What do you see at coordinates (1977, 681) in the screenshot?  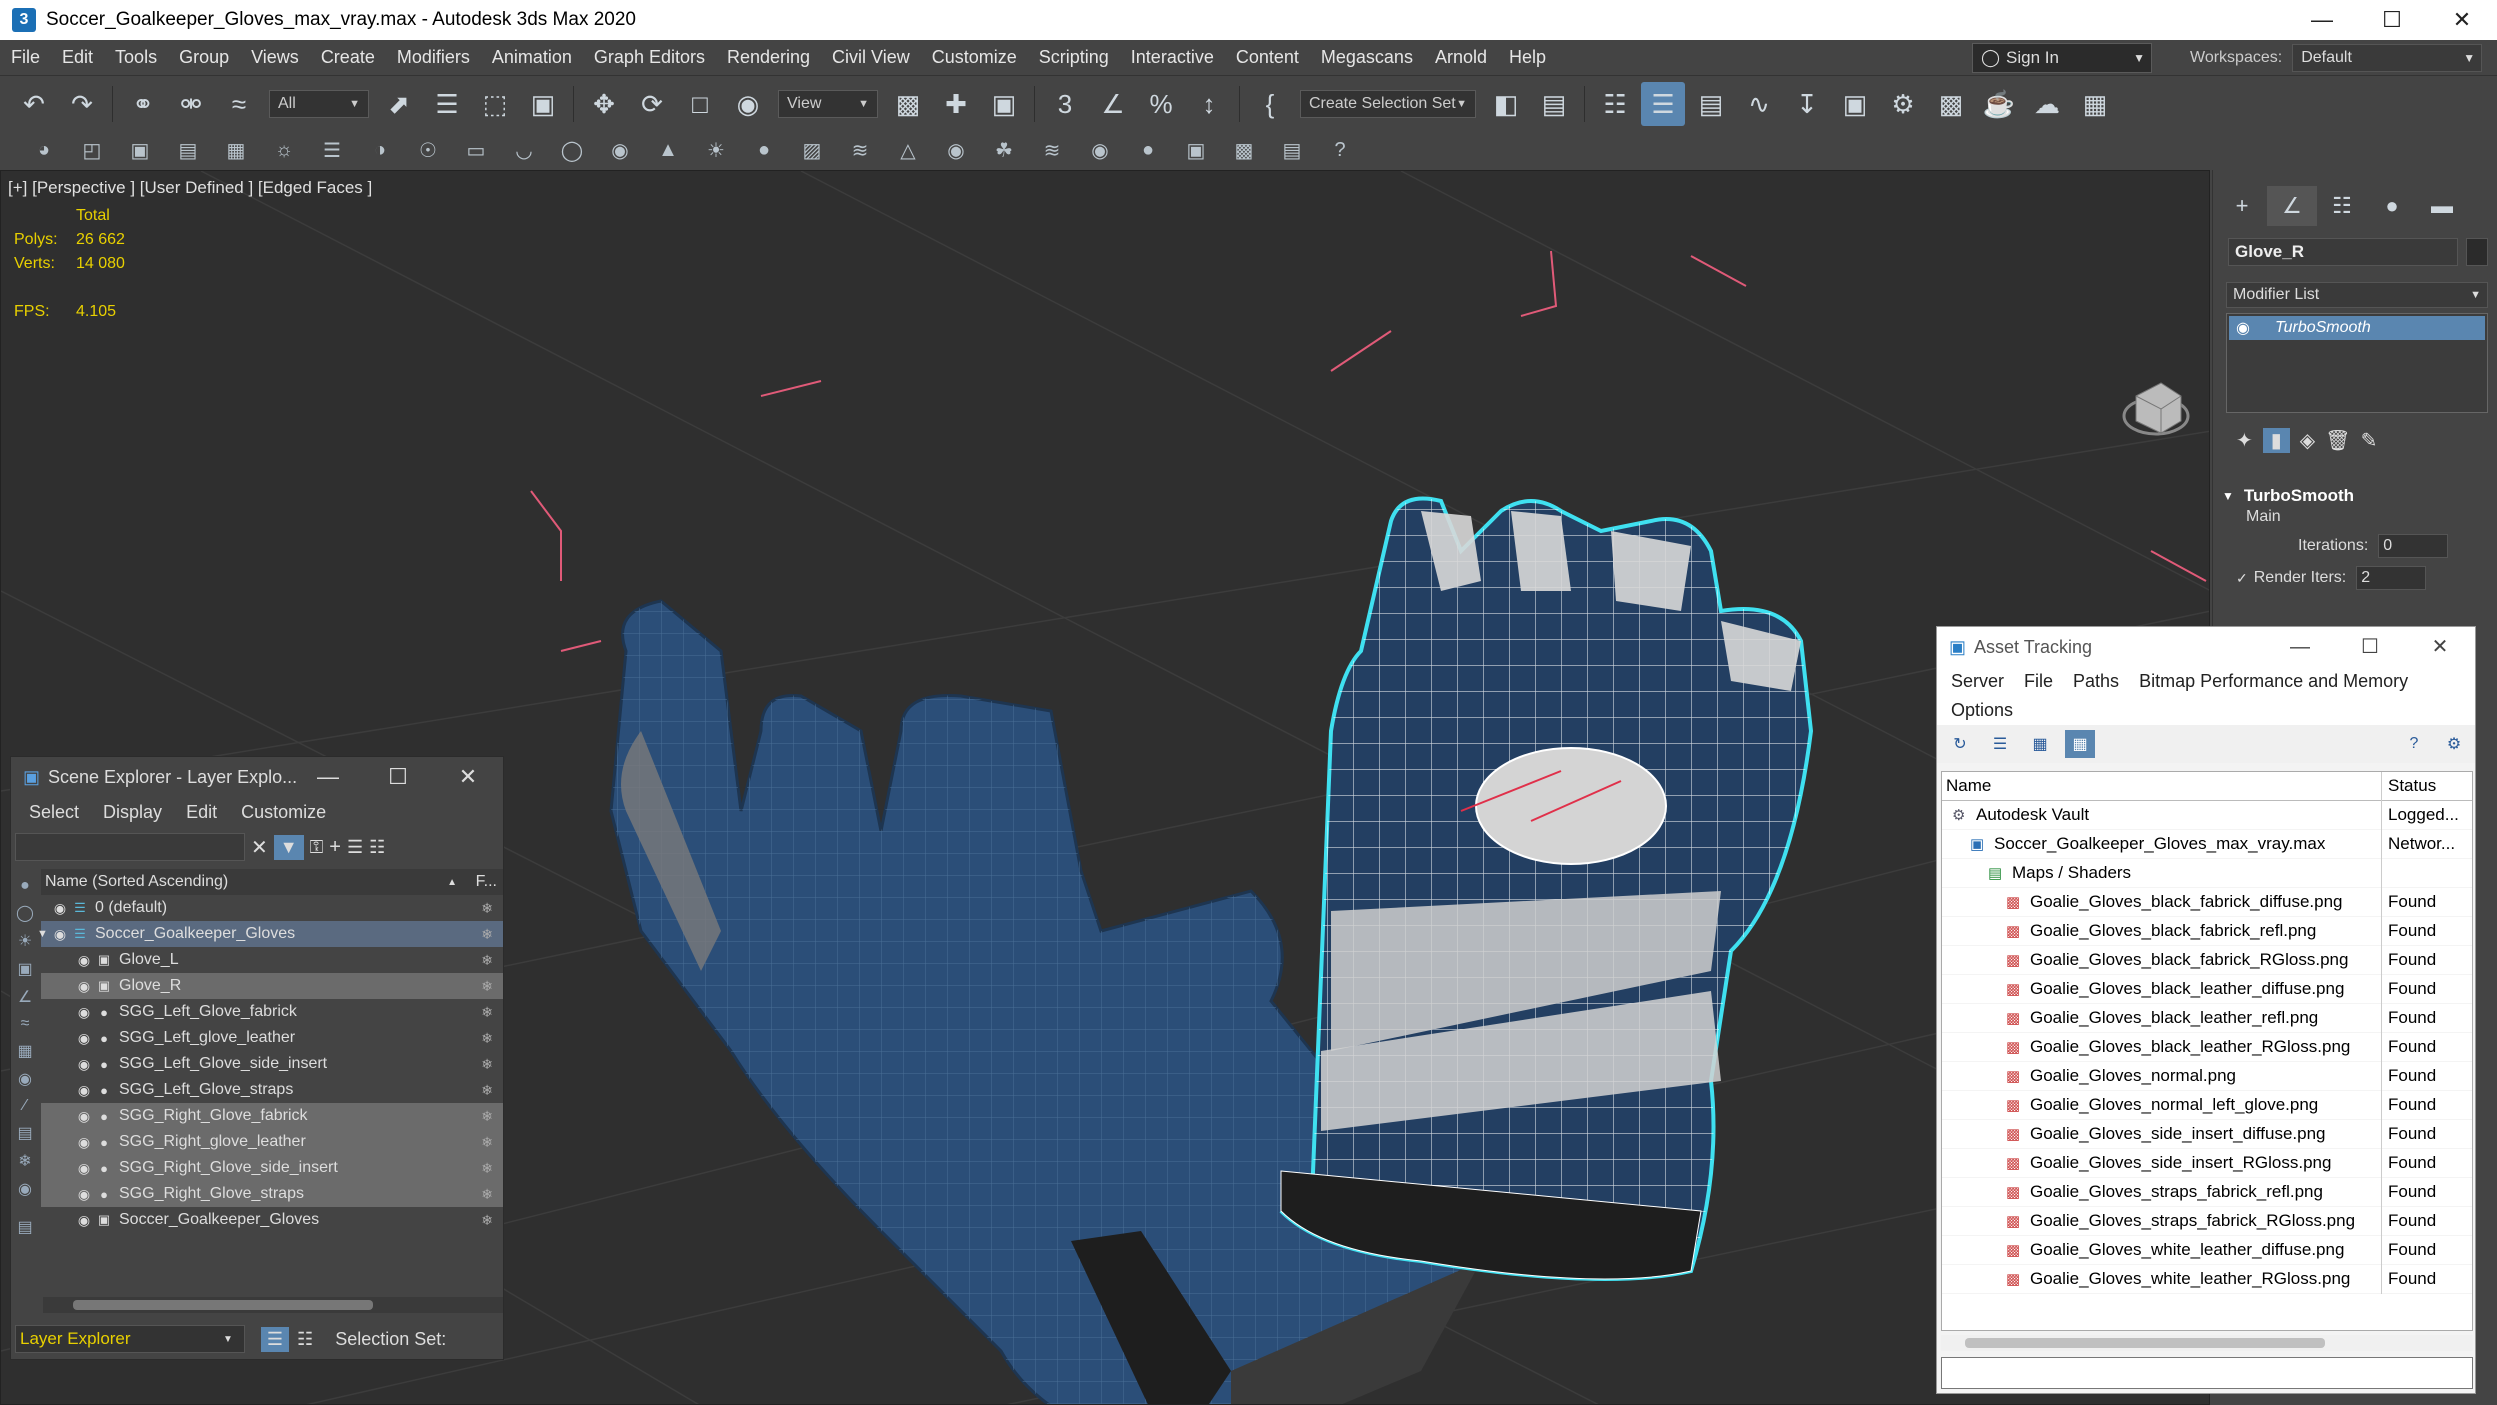 I see `menu-server: Server` at bounding box center [1977, 681].